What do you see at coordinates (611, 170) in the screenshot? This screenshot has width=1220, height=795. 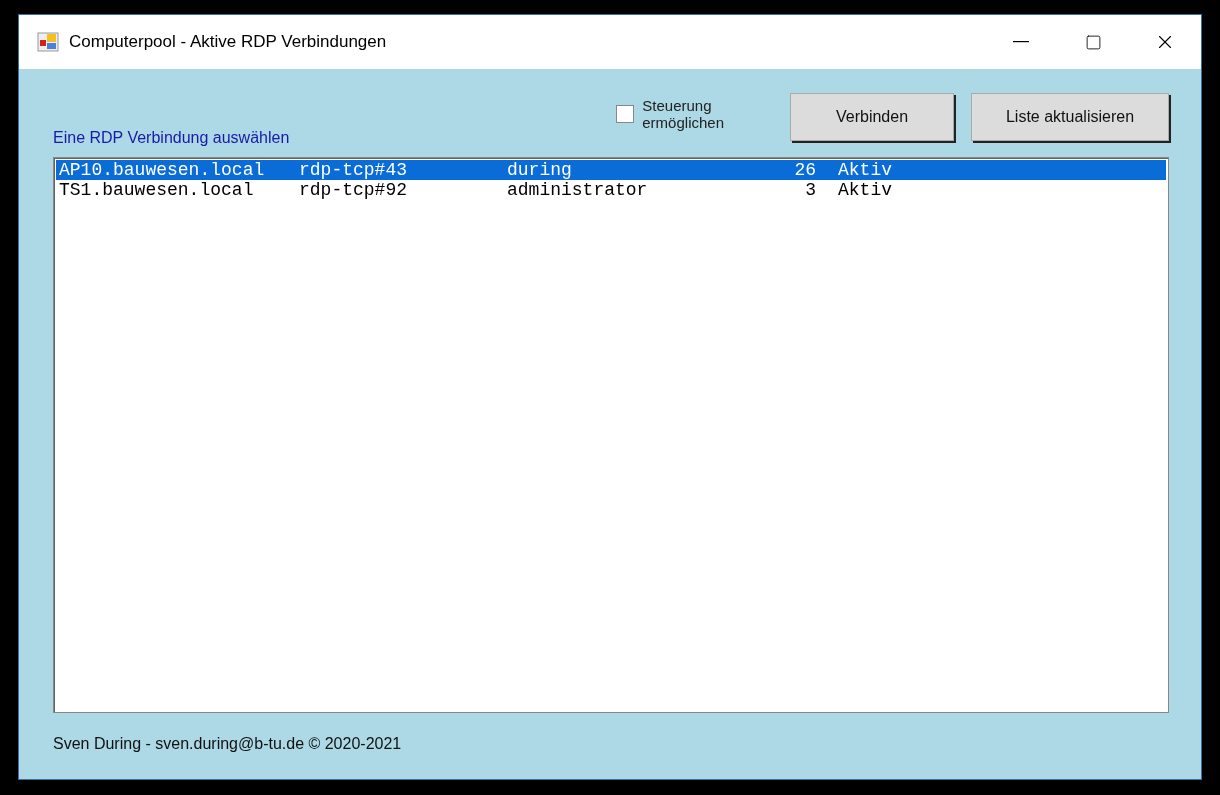 I see `session-row: AP10.bauwesen.local rdp-tcp#43 during 26 Aktiv` at bounding box center [611, 170].